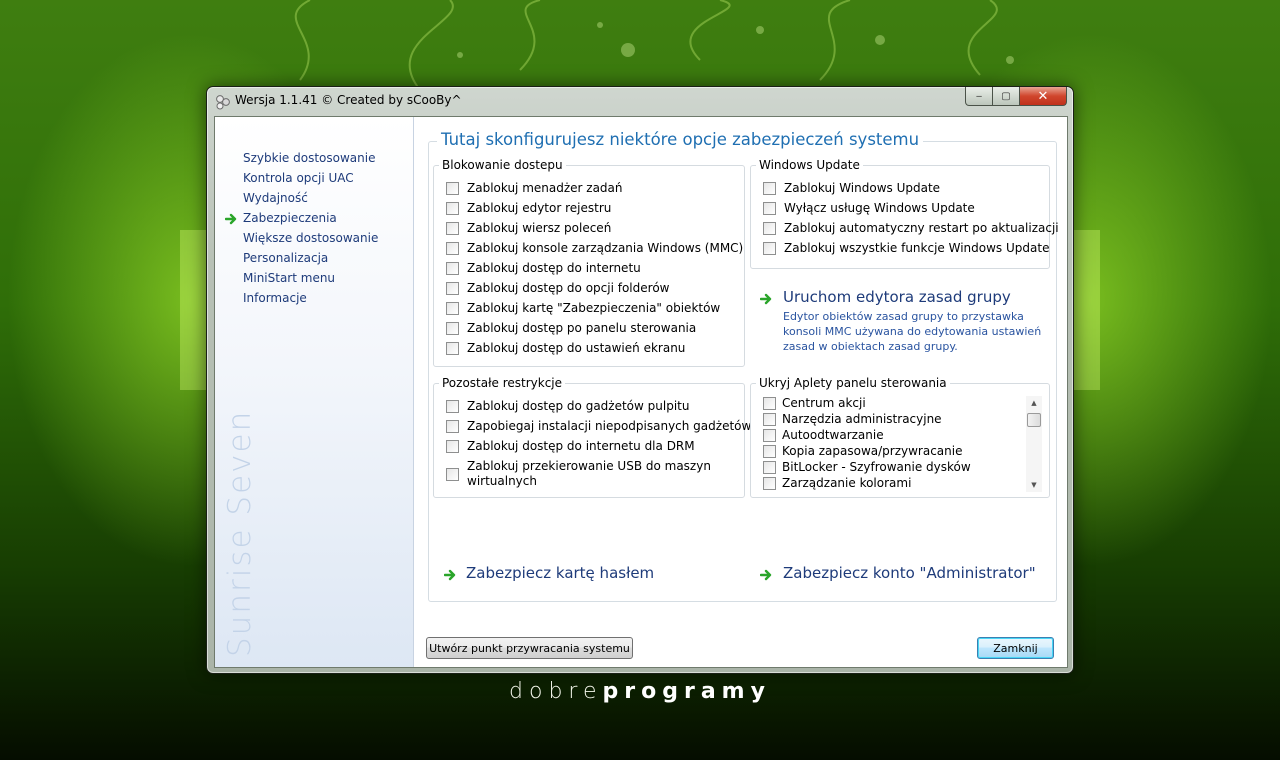 Image resolution: width=1280 pixels, height=760 pixels. Describe the element at coordinates (872, 451) in the screenshot. I see `list-item-label: Kopia zapasowa/przywracanie` at that location.